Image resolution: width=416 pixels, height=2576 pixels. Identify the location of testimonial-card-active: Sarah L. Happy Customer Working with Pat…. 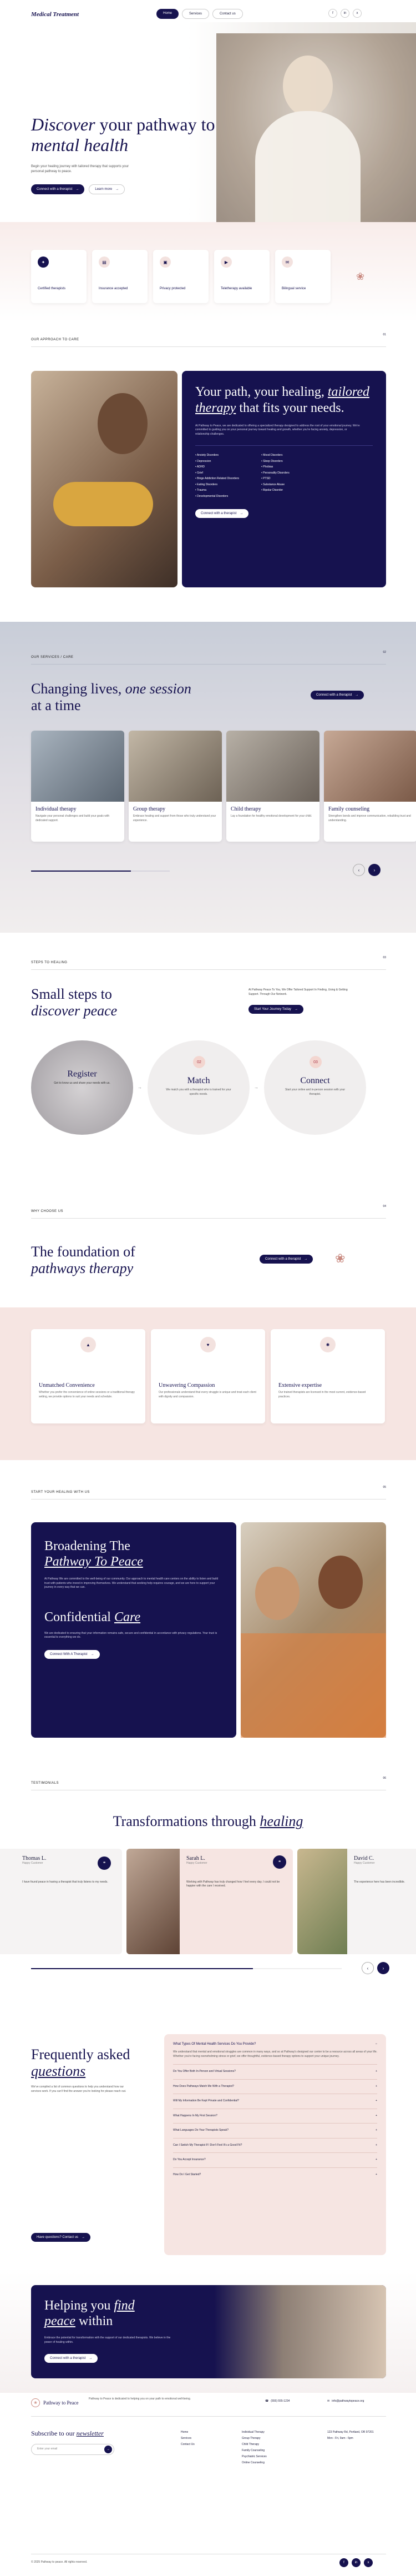
(209, 1901).